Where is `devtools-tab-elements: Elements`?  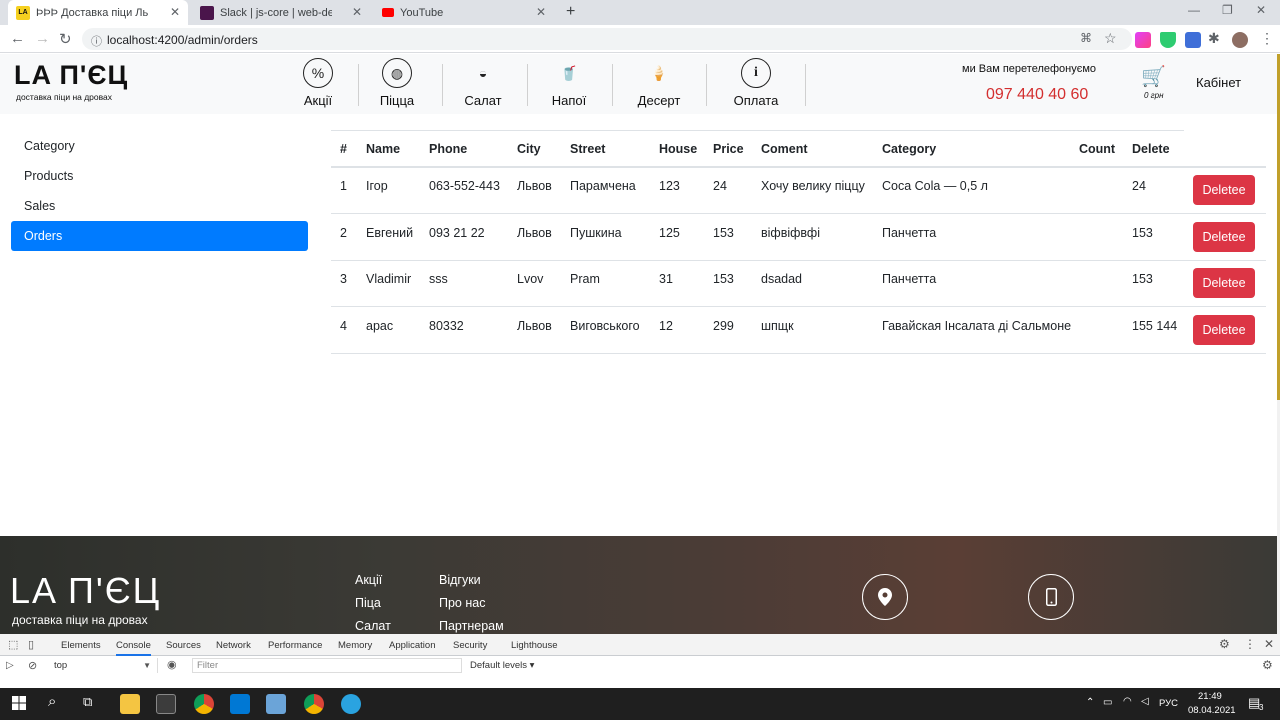 devtools-tab-elements: Elements is located at coordinates (81, 645).